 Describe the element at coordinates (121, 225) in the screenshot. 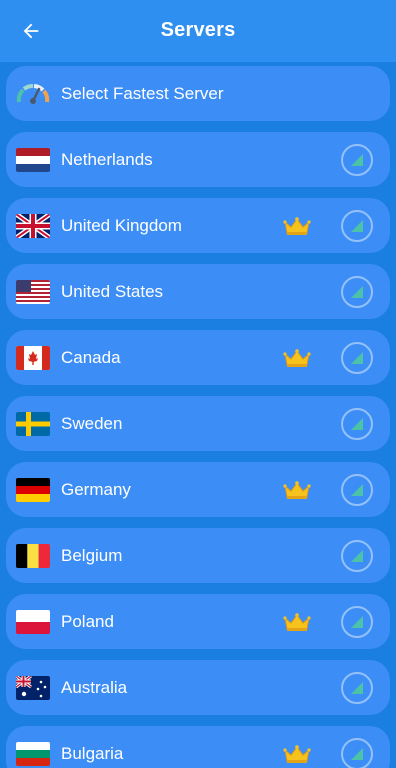

I see `server-name: United Kingdom` at that location.